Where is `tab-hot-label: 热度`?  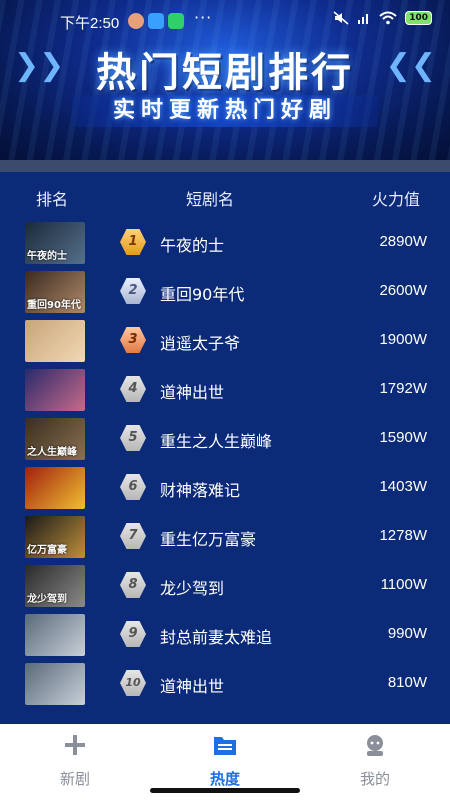 tab-hot-label: 热度 is located at coordinates (224, 779).